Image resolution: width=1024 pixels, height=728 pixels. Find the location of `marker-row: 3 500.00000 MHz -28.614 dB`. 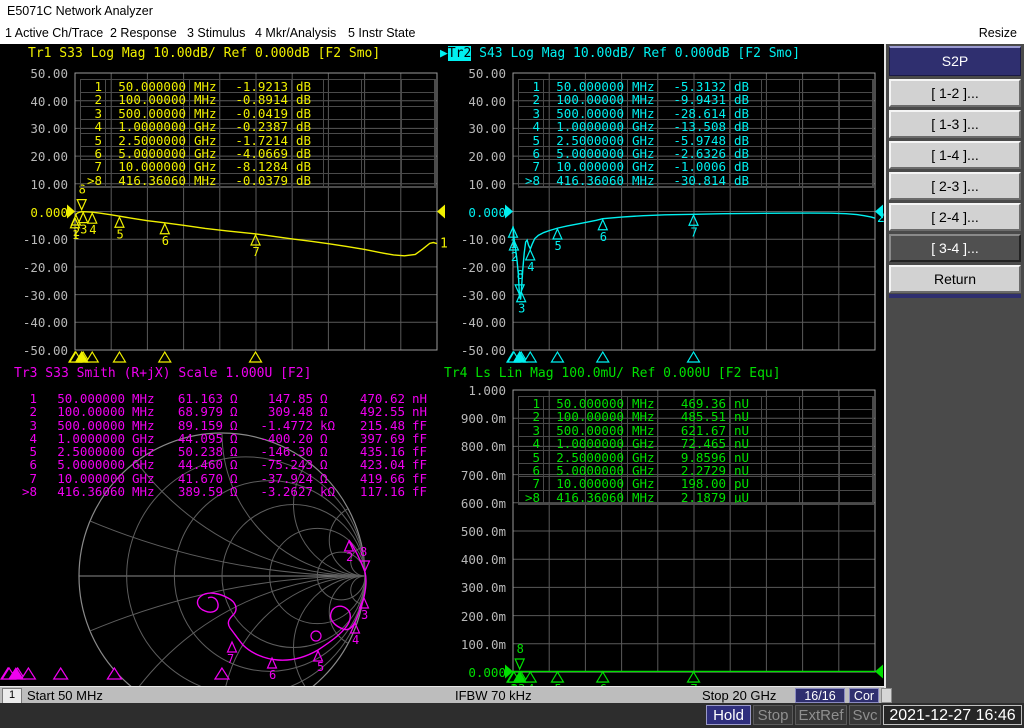

marker-row: 3 500.00000 MHz -28.614 dB is located at coordinates (696, 113).